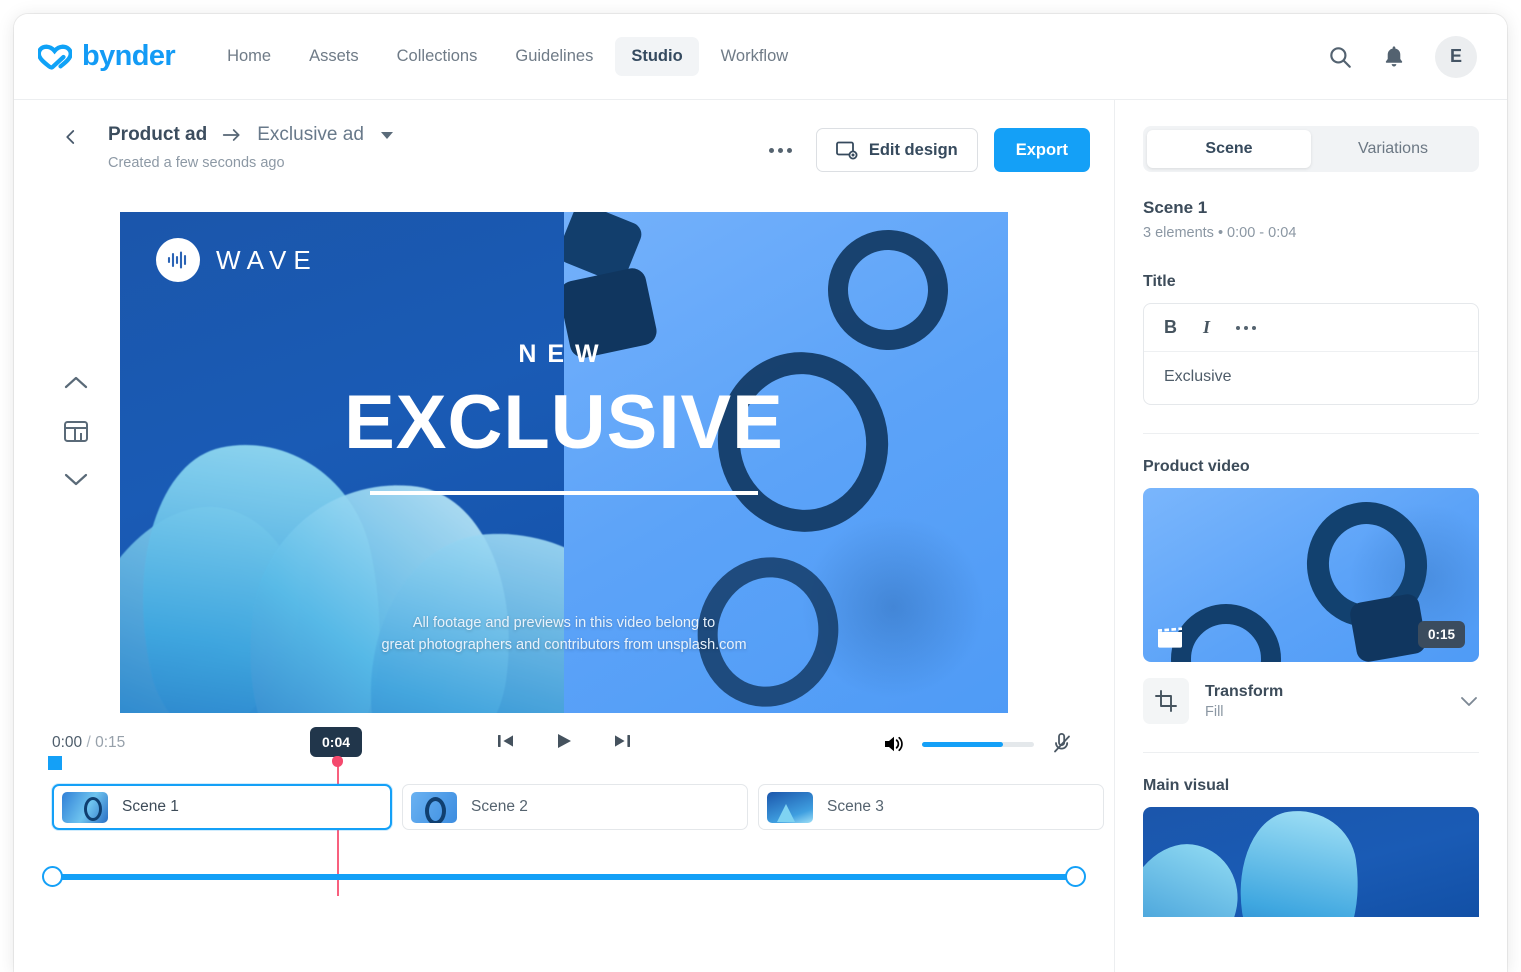 The height and width of the screenshot is (972, 1521). Describe the element at coordinates (554, 56) in the screenshot. I see `nav-item-guidelines: Guidelines` at that location.